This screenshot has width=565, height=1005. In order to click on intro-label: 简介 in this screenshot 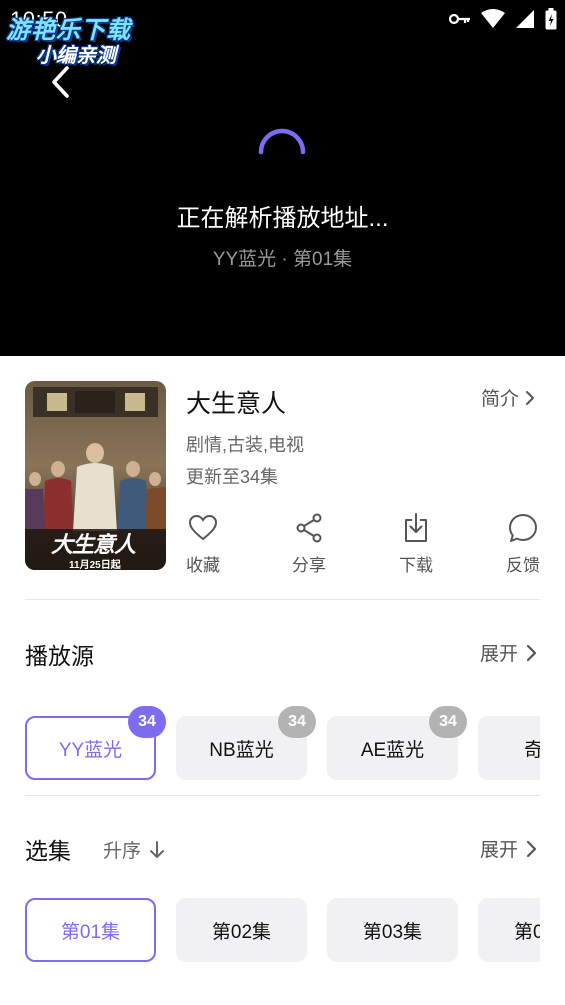, I will do `click(499, 399)`.